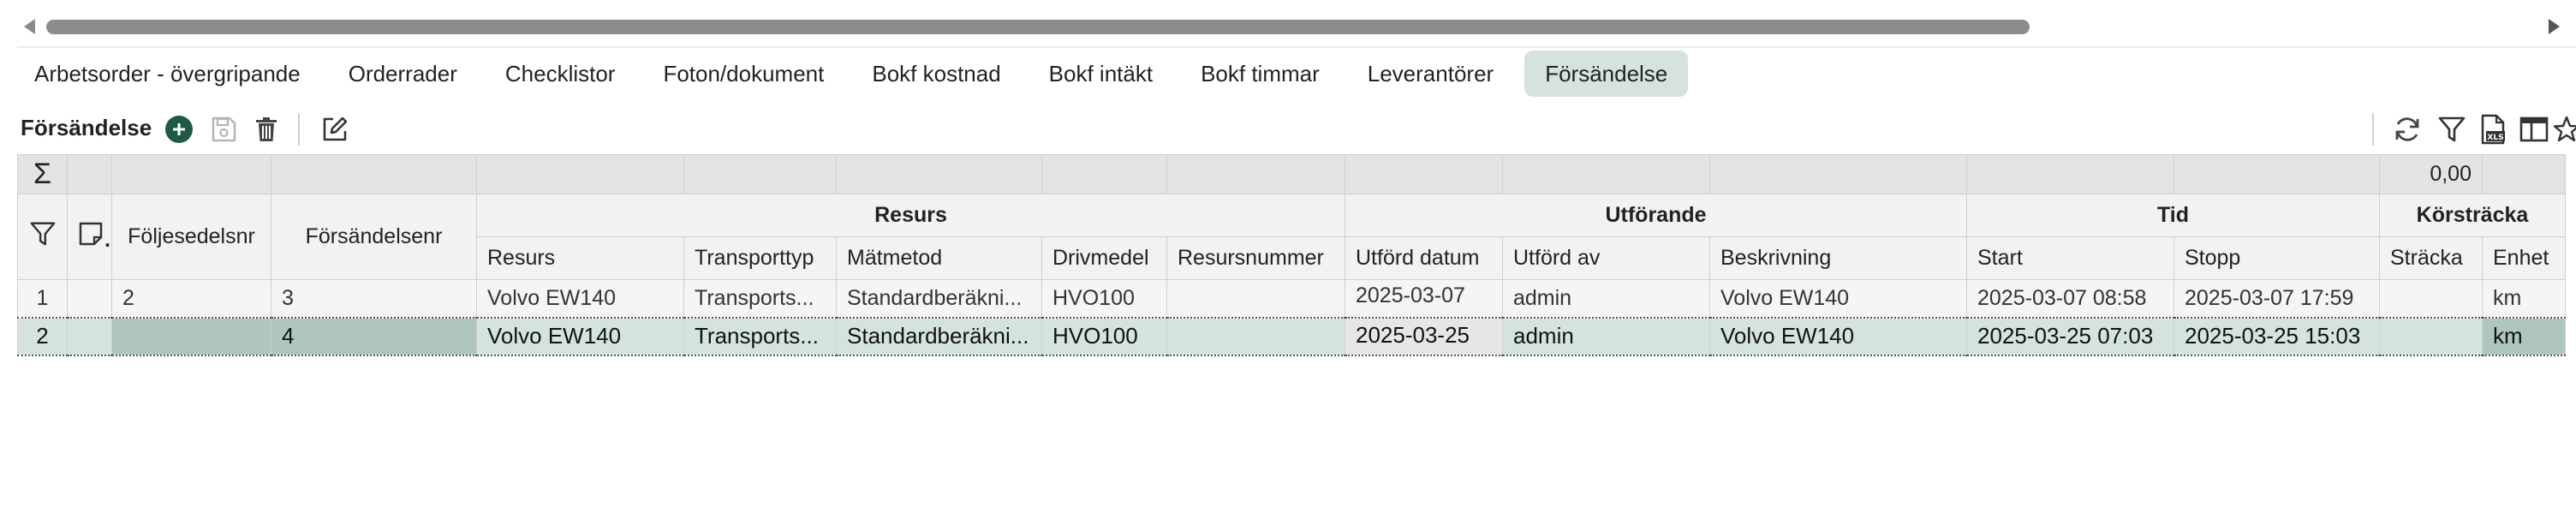 The height and width of the screenshot is (507, 2576). What do you see at coordinates (1424, 258) in the screenshot?
I see `col-header-utford-datum: Utförd datum` at bounding box center [1424, 258].